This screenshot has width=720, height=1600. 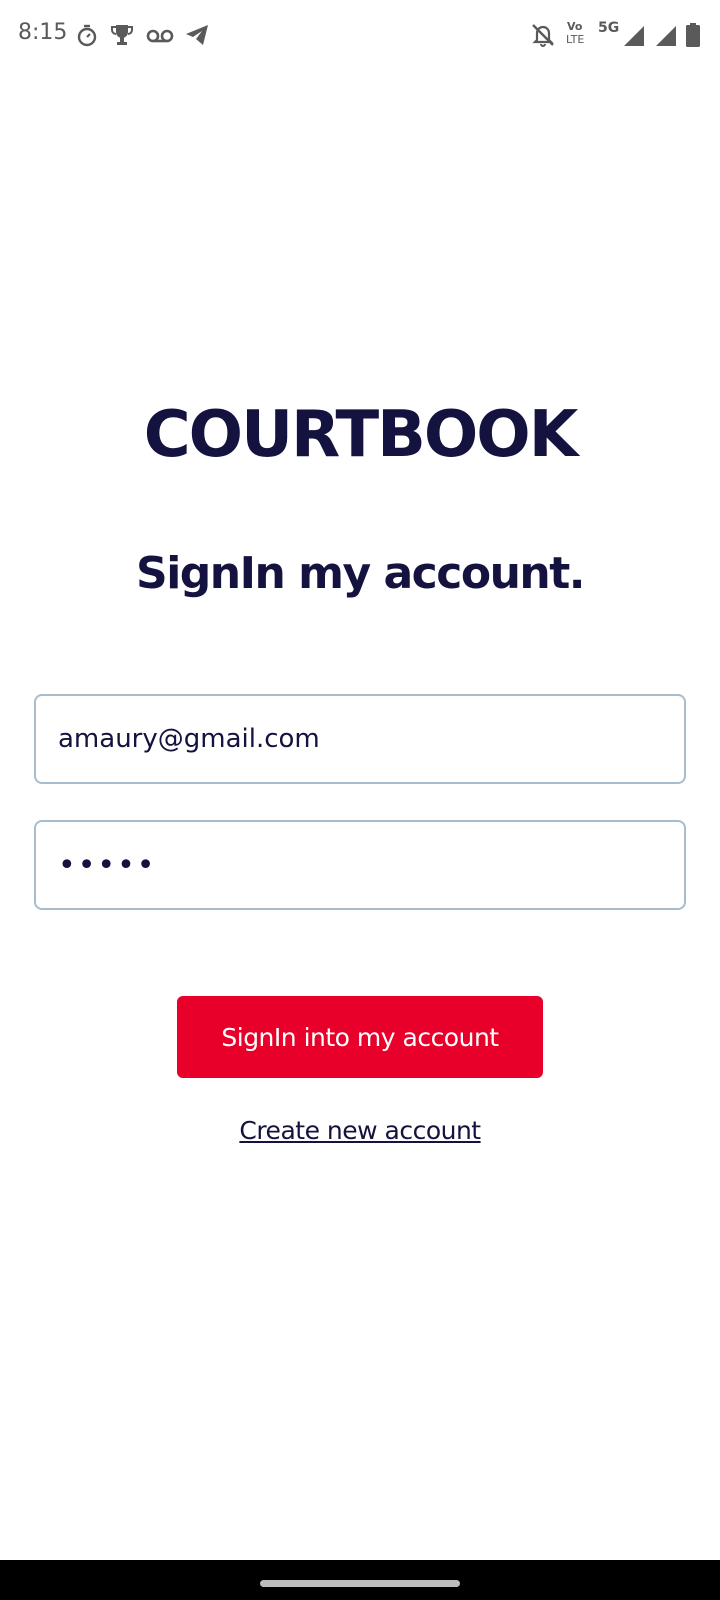 I want to click on timer-icon, so click(x=87, y=35).